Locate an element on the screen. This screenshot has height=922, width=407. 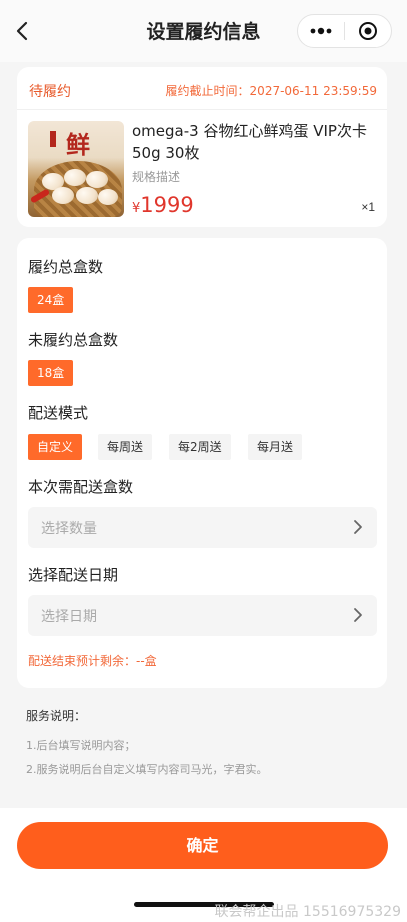
quantity-picker: 选择数量 is located at coordinates (202, 527).